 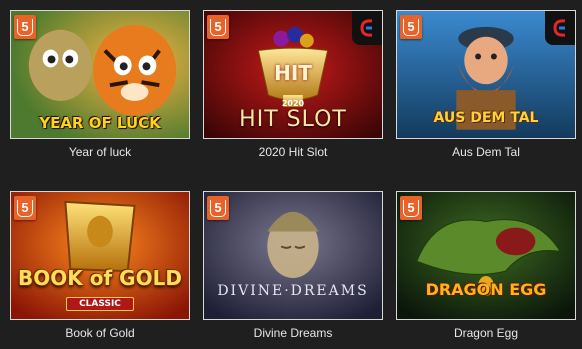 I want to click on game-thumbnail: YEAR OF LUCK 5, so click(x=100, y=74).